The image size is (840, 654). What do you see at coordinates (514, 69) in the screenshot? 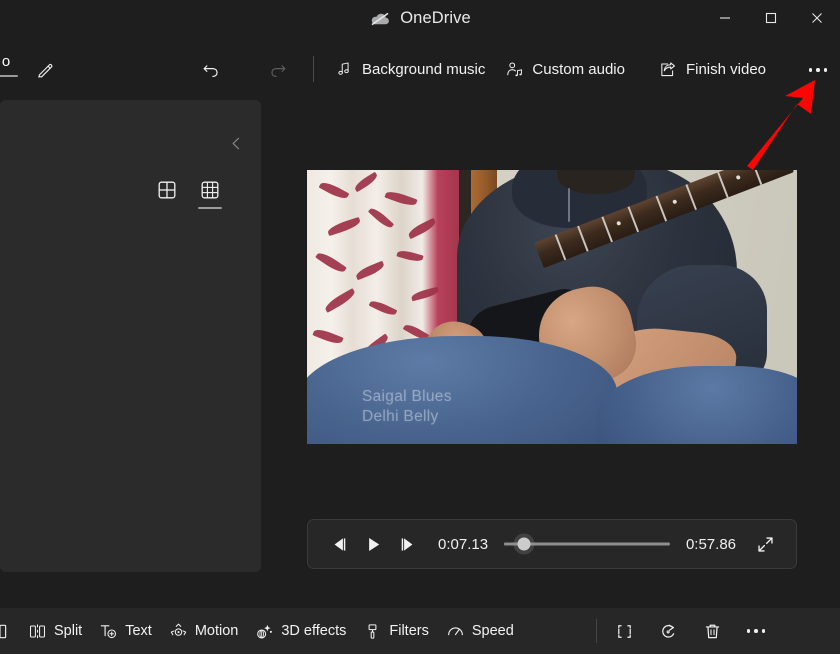
I see `person-audio-icon` at bounding box center [514, 69].